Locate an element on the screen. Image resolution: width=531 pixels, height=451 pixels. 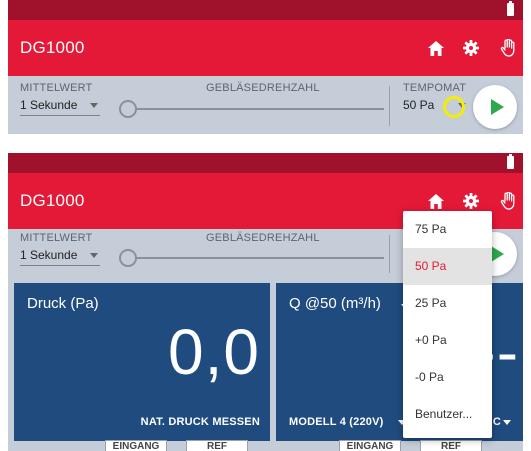
tab-ref-right: REF is located at coordinates (451, 445).